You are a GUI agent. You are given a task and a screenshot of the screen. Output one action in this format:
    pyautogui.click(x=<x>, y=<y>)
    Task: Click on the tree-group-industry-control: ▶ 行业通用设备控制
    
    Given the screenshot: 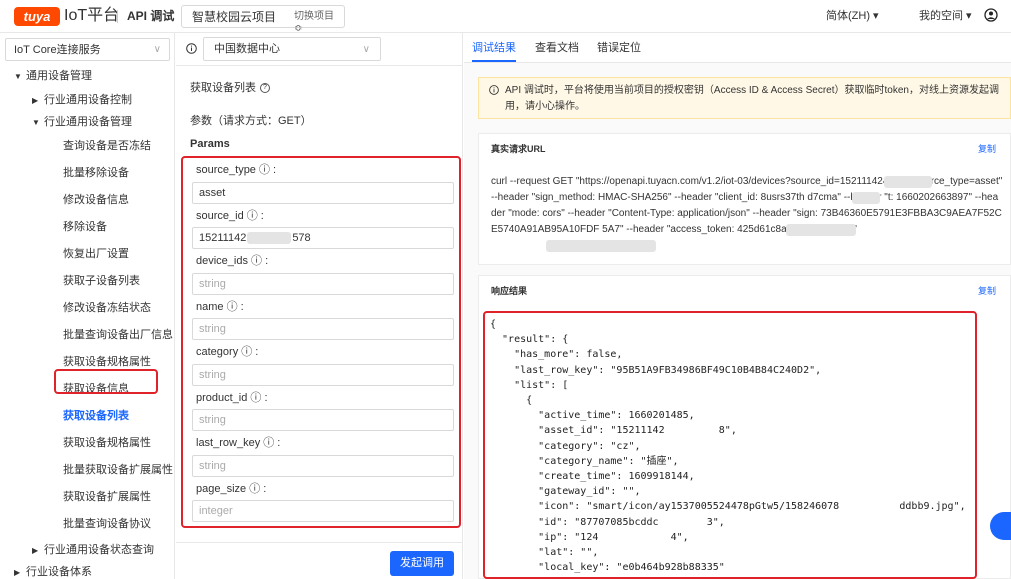 What is the action you would take?
    pyautogui.click(x=82, y=100)
    